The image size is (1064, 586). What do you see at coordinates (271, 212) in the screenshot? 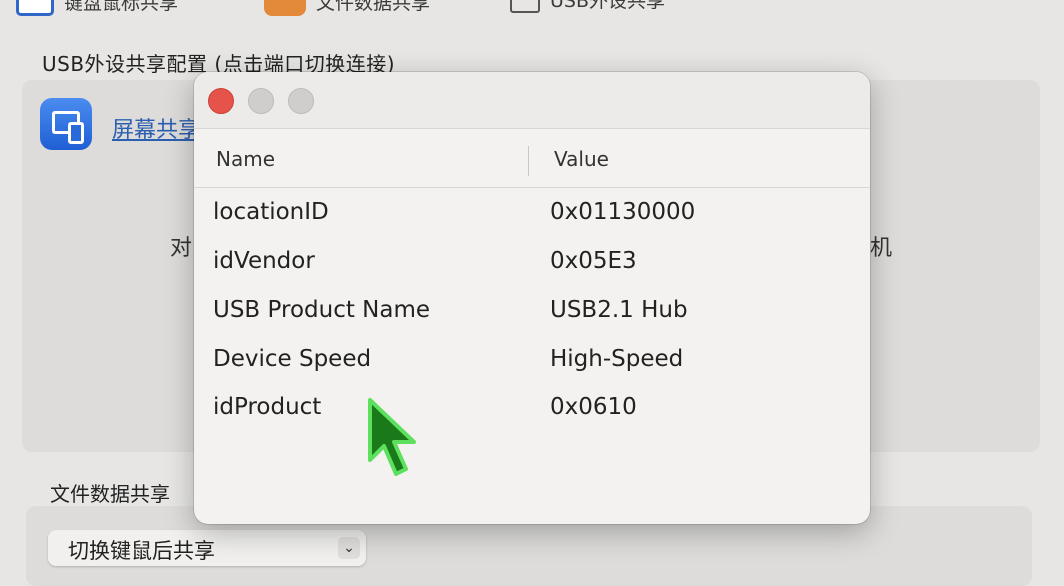
I see `row-name: locationID` at bounding box center [271, 212].